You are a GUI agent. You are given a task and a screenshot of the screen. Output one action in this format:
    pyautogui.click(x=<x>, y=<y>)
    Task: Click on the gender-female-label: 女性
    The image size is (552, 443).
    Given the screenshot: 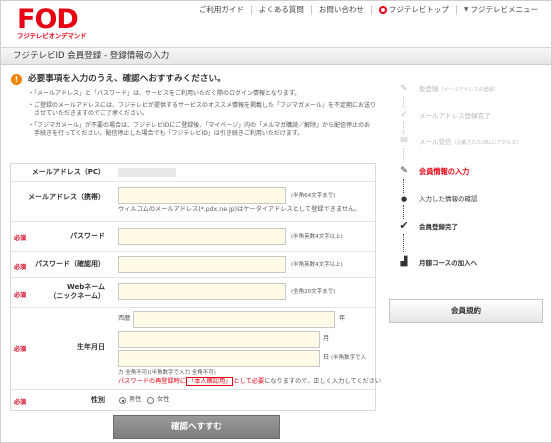 What is the action you would take?
    pyautogui.click(x=163, y=399)
    